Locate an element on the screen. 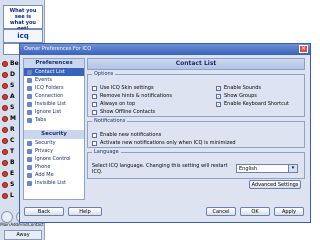  language-select: English ▾ is located at coordinates (267, 168).